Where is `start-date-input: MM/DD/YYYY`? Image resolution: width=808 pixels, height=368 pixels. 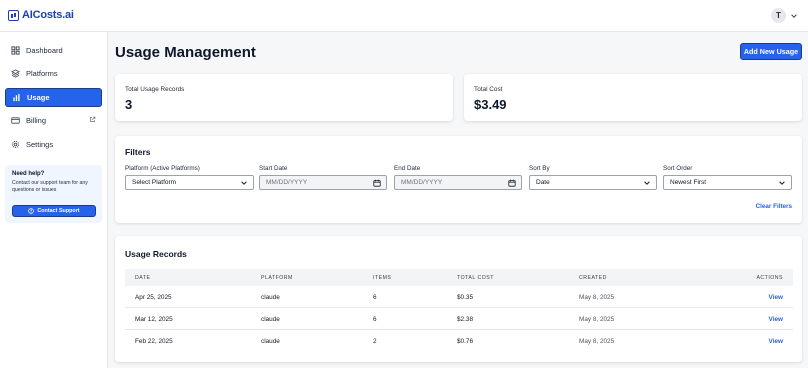 start-date-input: MM/DD/YYYY is located at coordinates (323, 182).